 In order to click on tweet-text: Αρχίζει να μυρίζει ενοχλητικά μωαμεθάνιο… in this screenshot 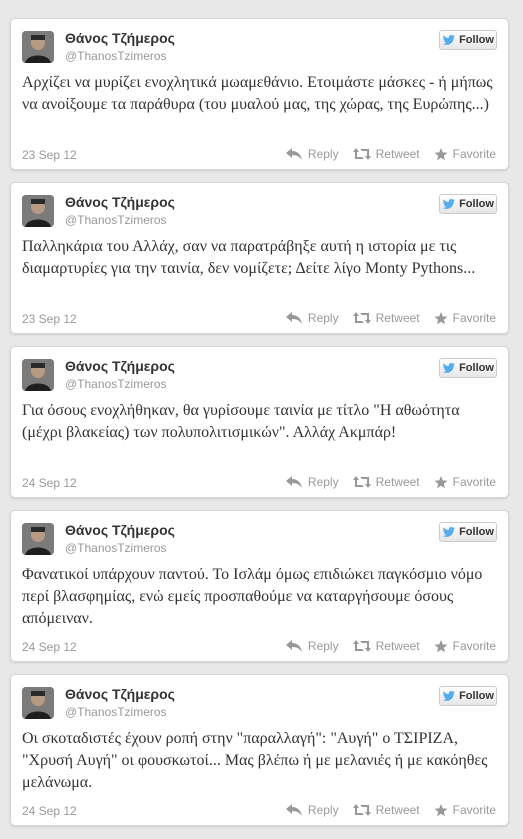, I will do `click(257, 93)`.